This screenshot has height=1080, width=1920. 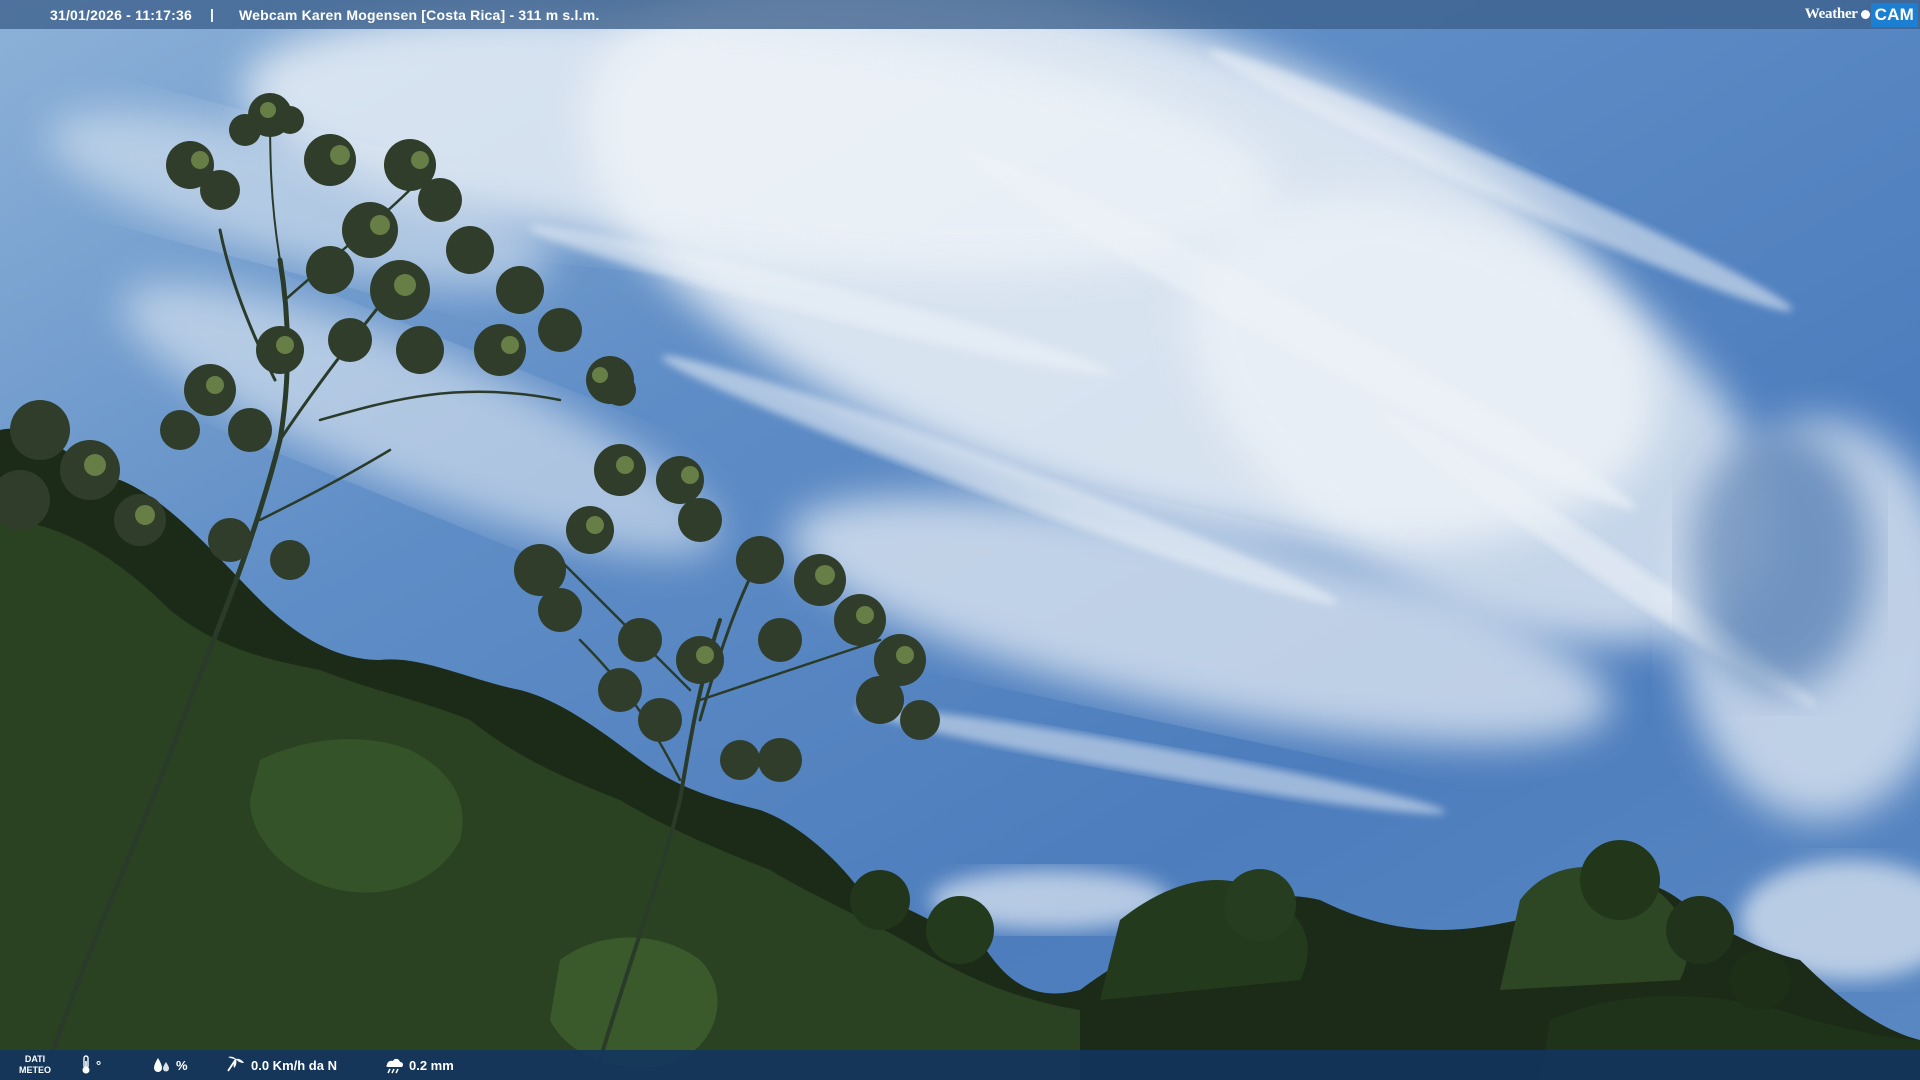 What do you see at coordinates (294, 1065) in the screenshot?
I see `wind-value: 0.0 Km/h da N` at bounding box center [294, 1065].